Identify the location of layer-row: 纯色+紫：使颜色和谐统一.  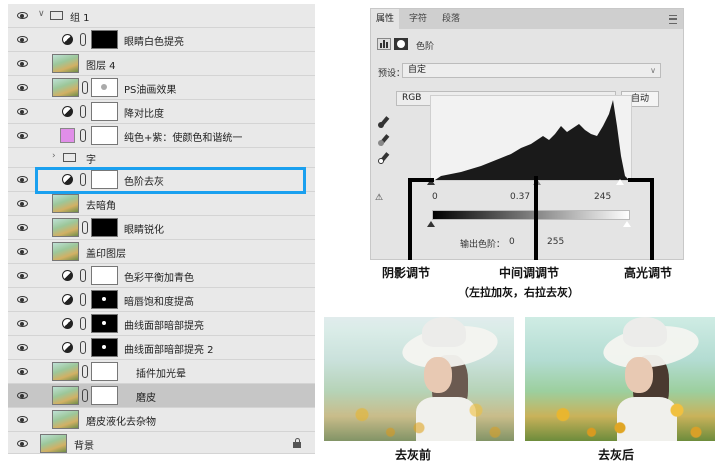
(161, 136).